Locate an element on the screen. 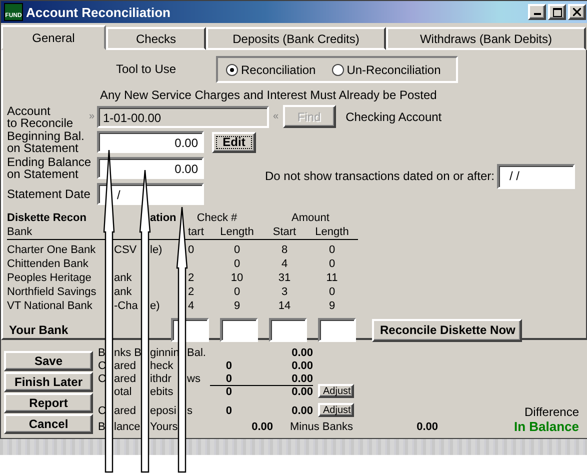  close-button is located at coordinates (577, 12).